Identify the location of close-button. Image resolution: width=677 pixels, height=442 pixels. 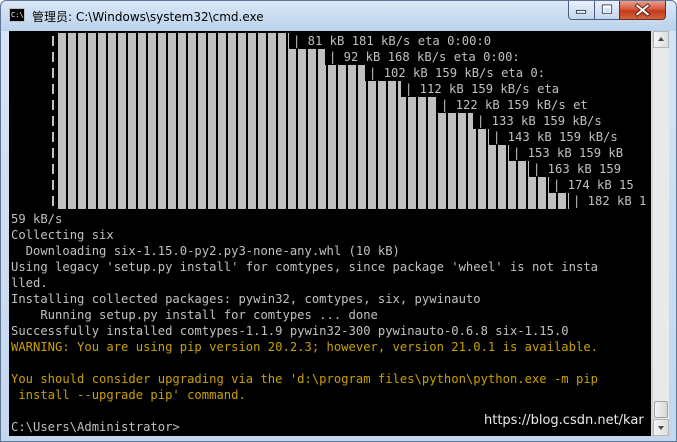
(642, 10).